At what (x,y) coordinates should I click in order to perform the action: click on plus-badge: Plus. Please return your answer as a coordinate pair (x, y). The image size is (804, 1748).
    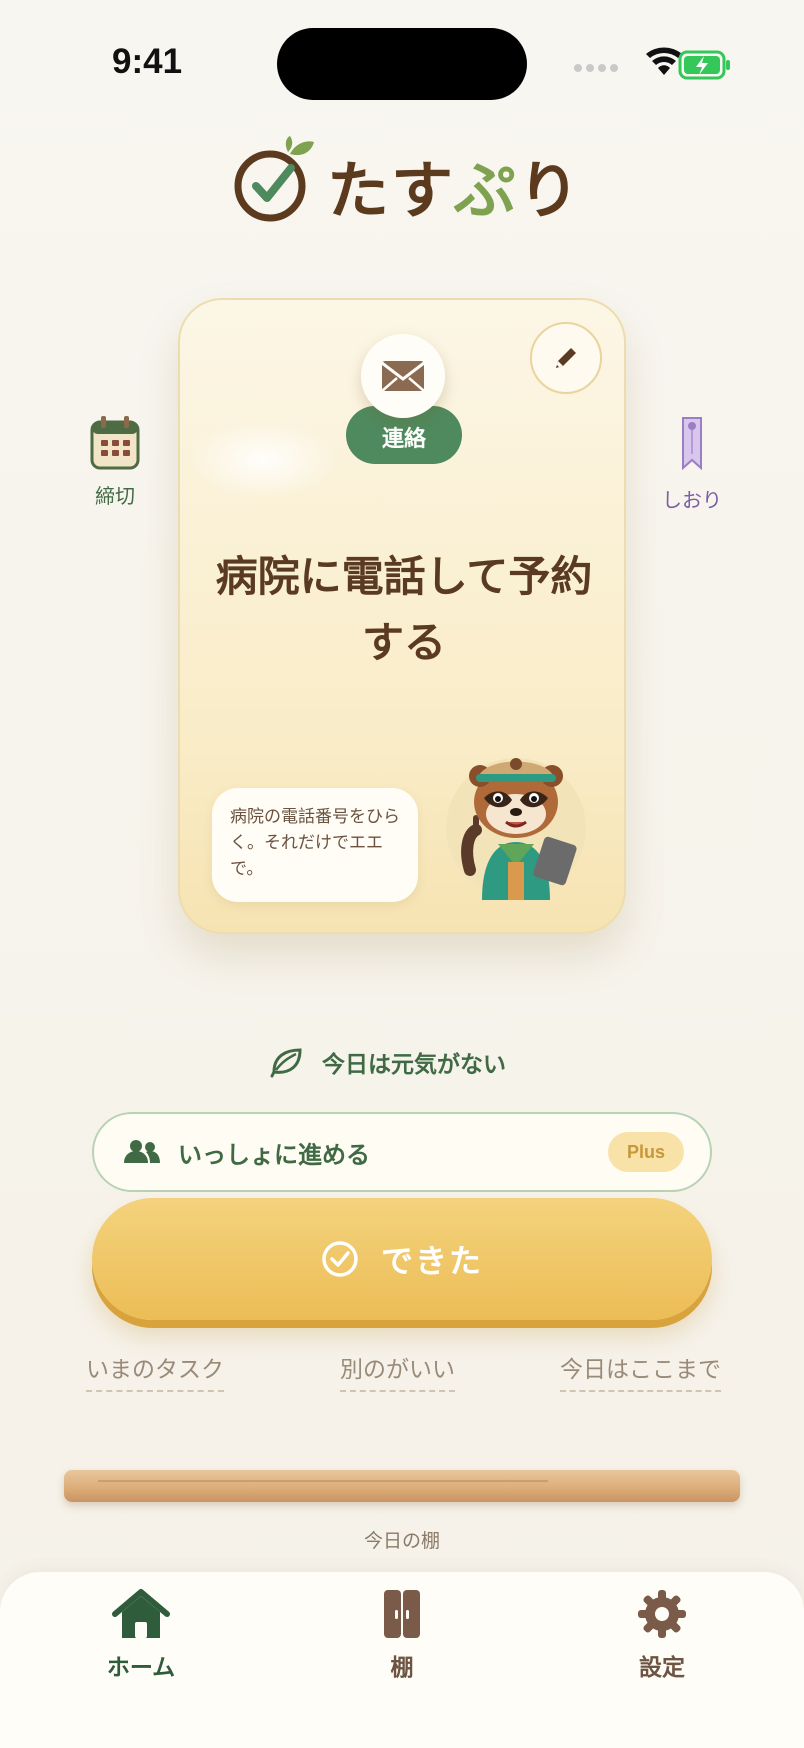
    Looking at the image, I should click on (646, 1152).